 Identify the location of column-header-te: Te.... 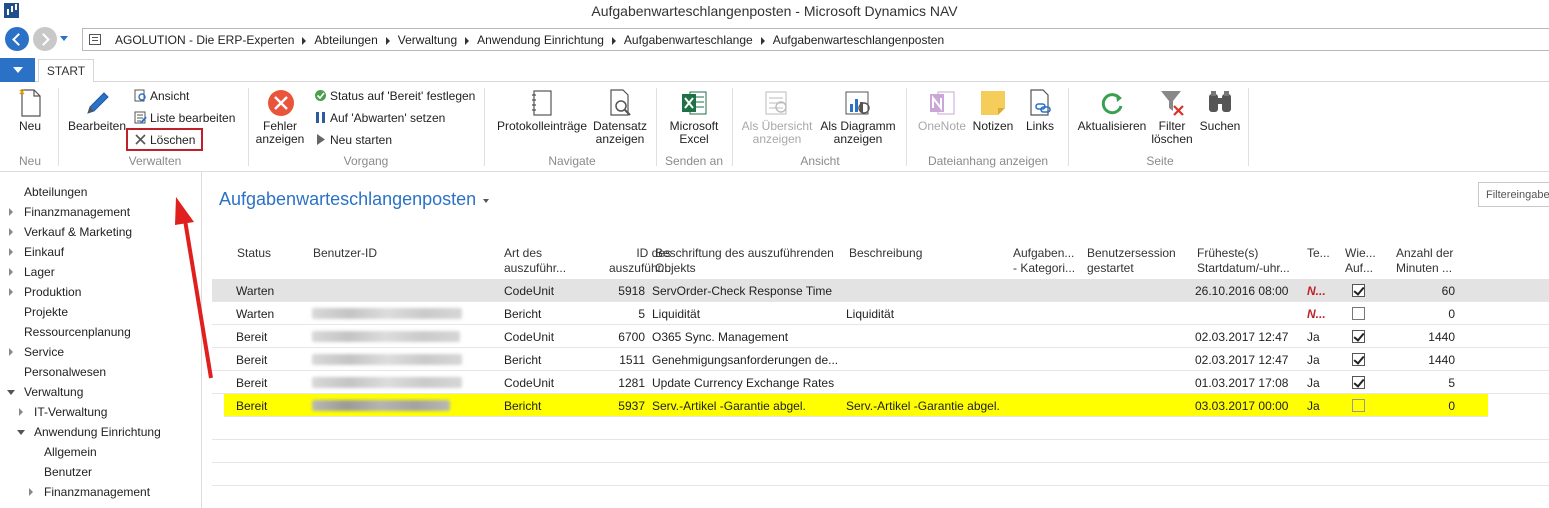
(1318, 253).